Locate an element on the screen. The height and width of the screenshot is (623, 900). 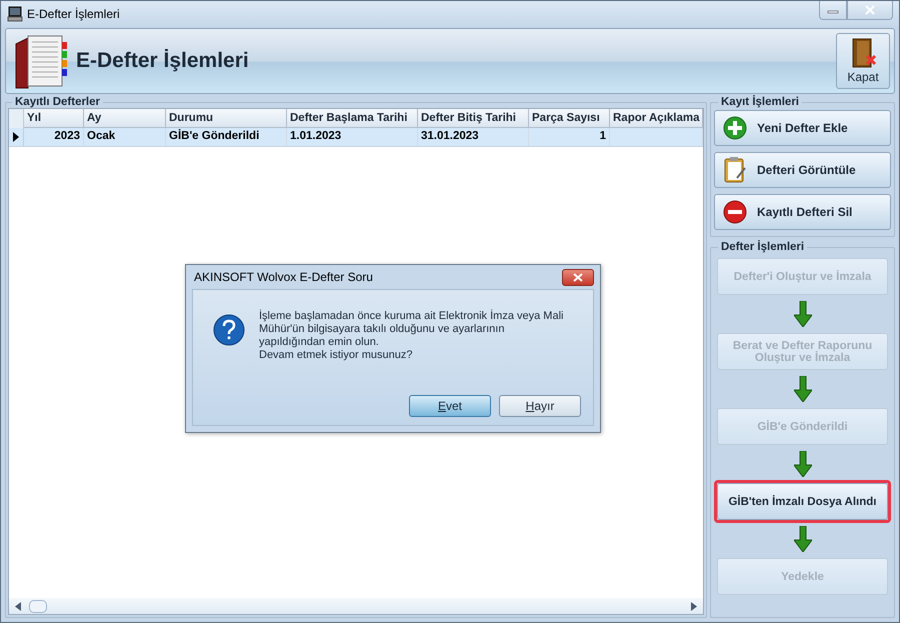
column-header: Rapor Açıklama is located at coordinates (656, 118).